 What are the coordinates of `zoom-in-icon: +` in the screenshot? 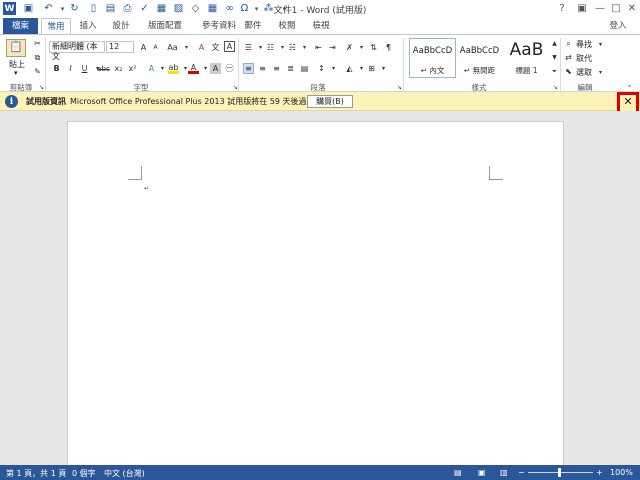 It's located at (599, 472).